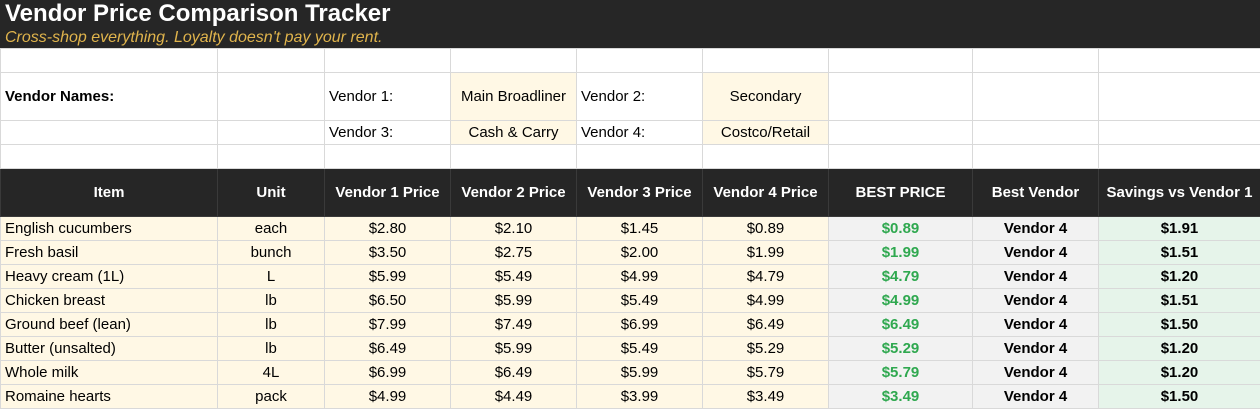 Image resolution: width=1260 pixels, height=409 pixels. What do you see at coordinates (109, 97) in the screenshot?
I see `vendor-names-label: Vendor Names:` at bounding box center [109, 97].